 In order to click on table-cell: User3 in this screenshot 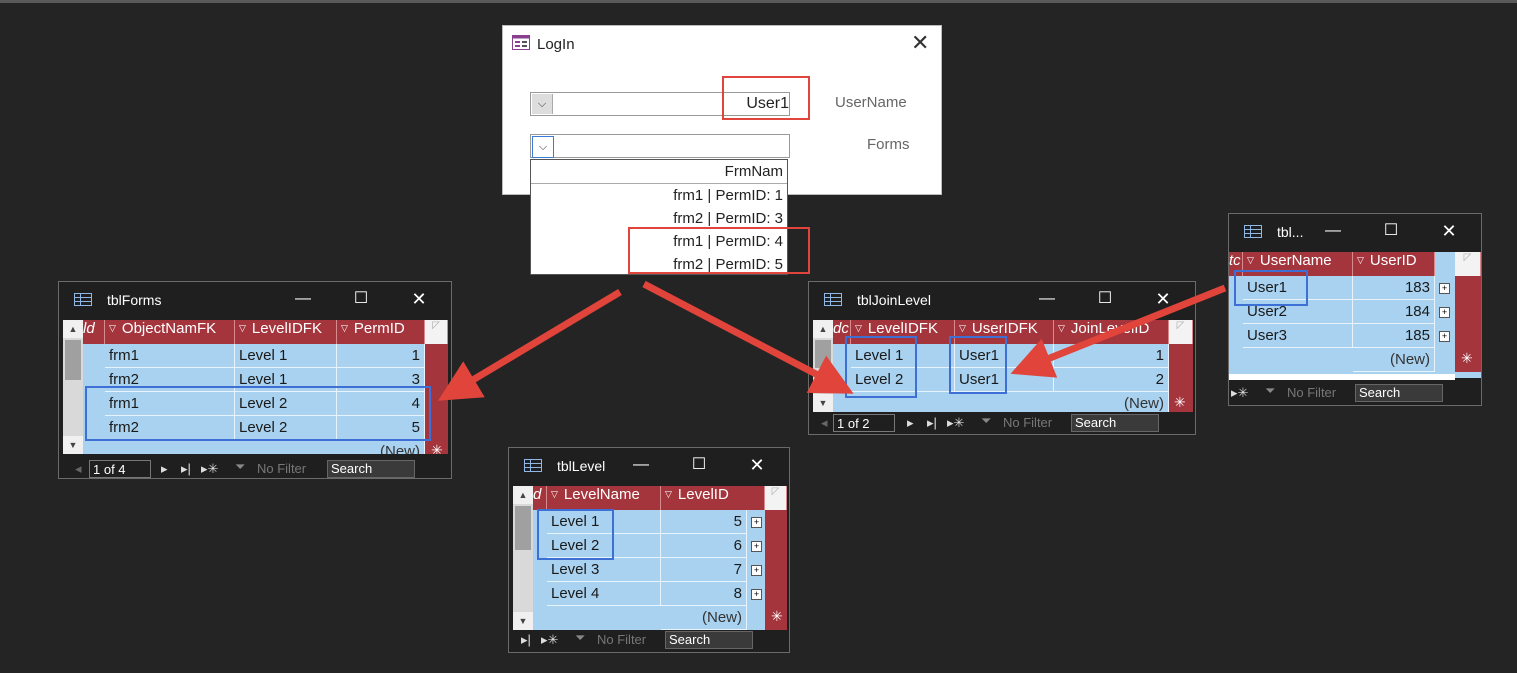, I will do `click(1298, 336)`.